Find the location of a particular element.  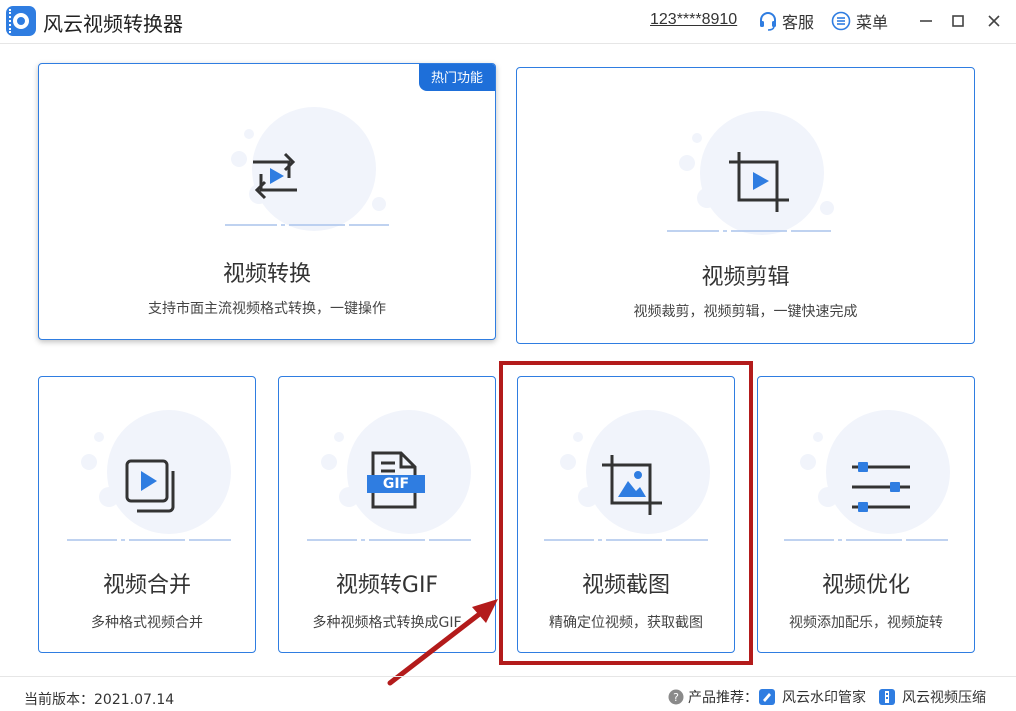

sliders-icon is located at coordinates (881, 487).